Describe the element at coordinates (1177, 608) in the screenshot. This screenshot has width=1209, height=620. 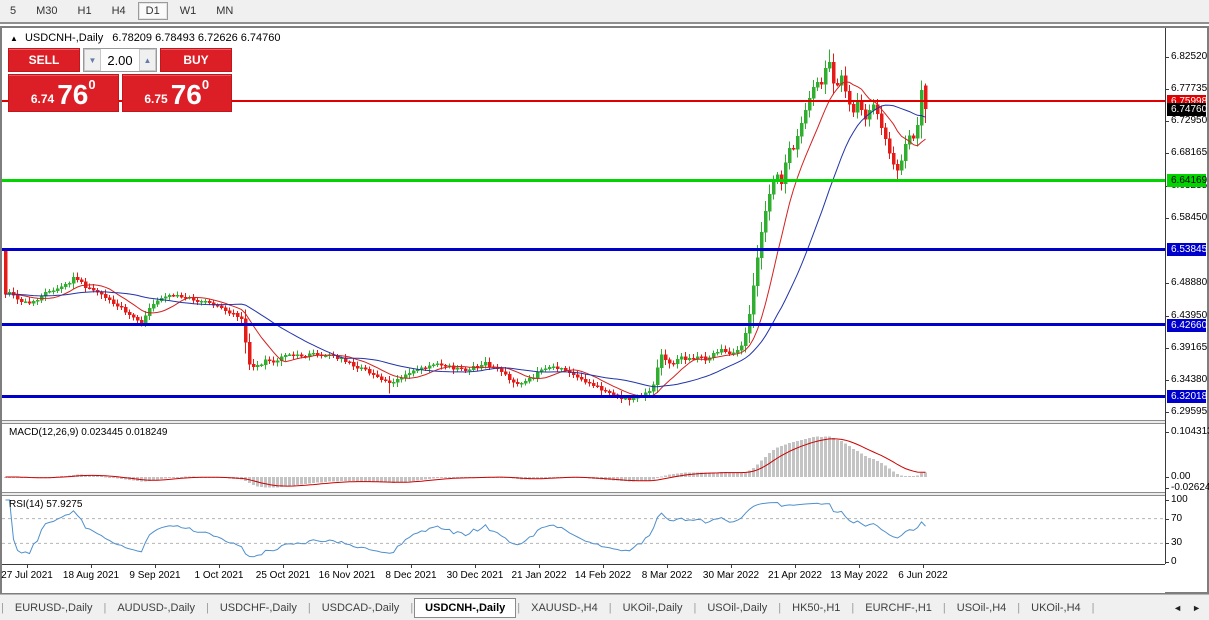
I see `tab-scroll-left-icon: ◄` at that location.